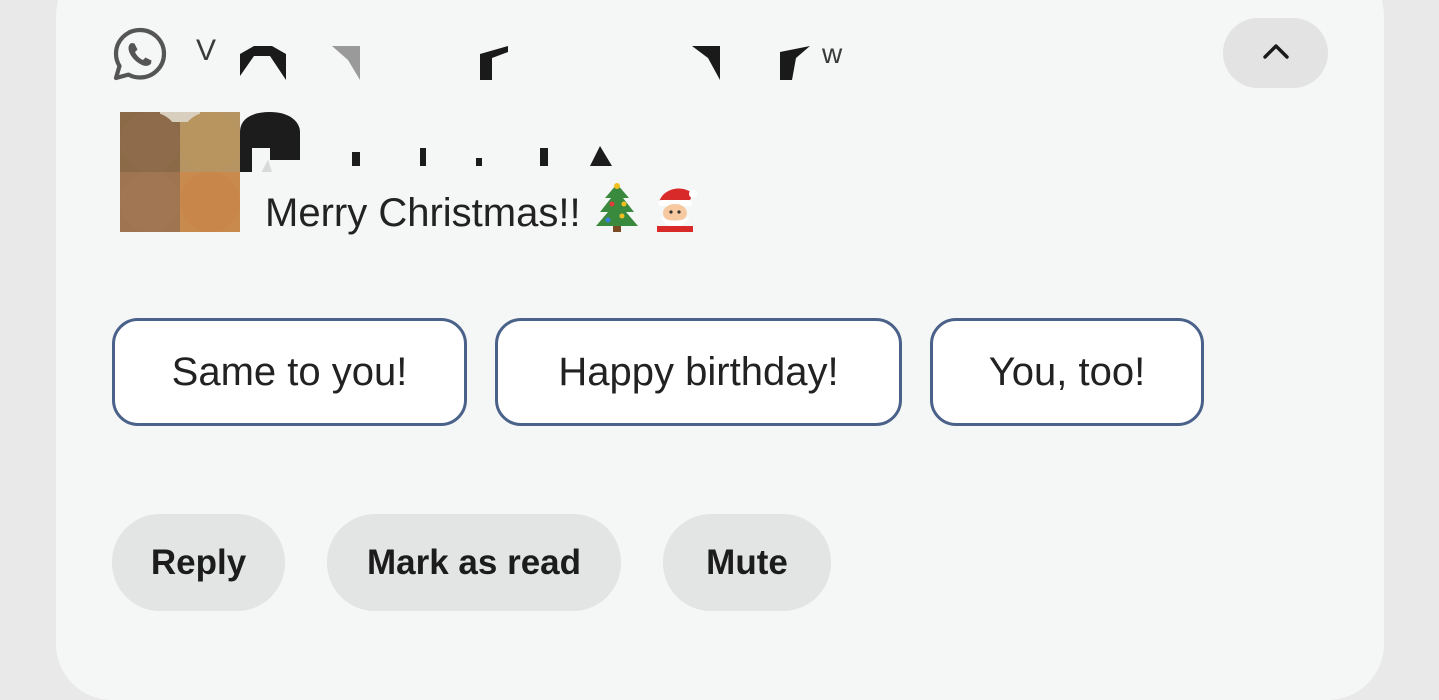  I want to click on mark-as-read-button: Mark as read, so click(474, 562).